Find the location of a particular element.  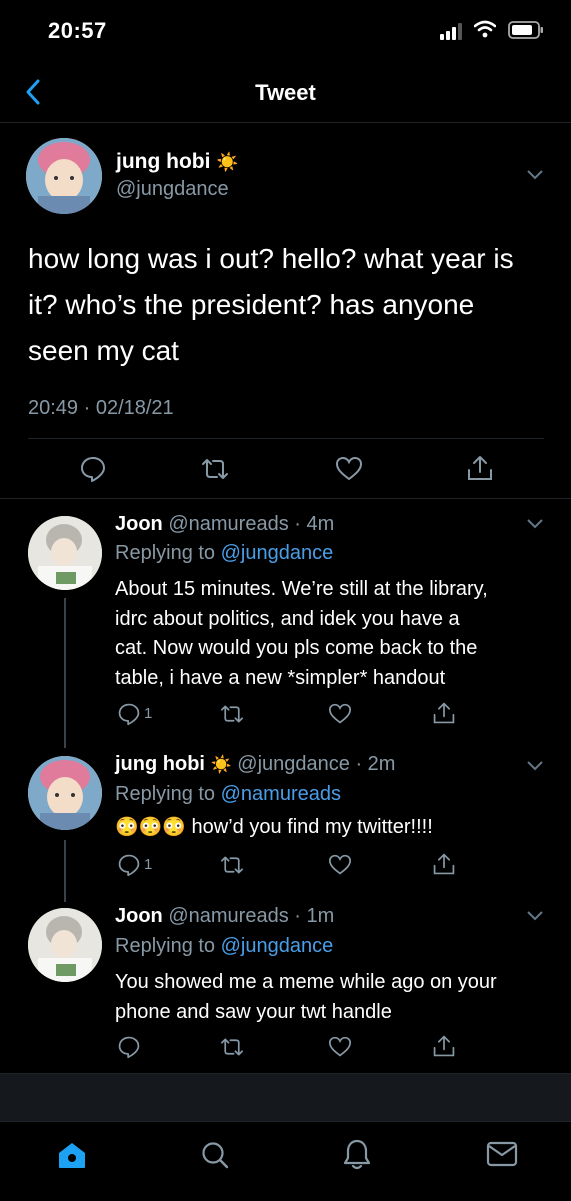

replying-to: Replying to @namureads is located at coordinates (228, 794).